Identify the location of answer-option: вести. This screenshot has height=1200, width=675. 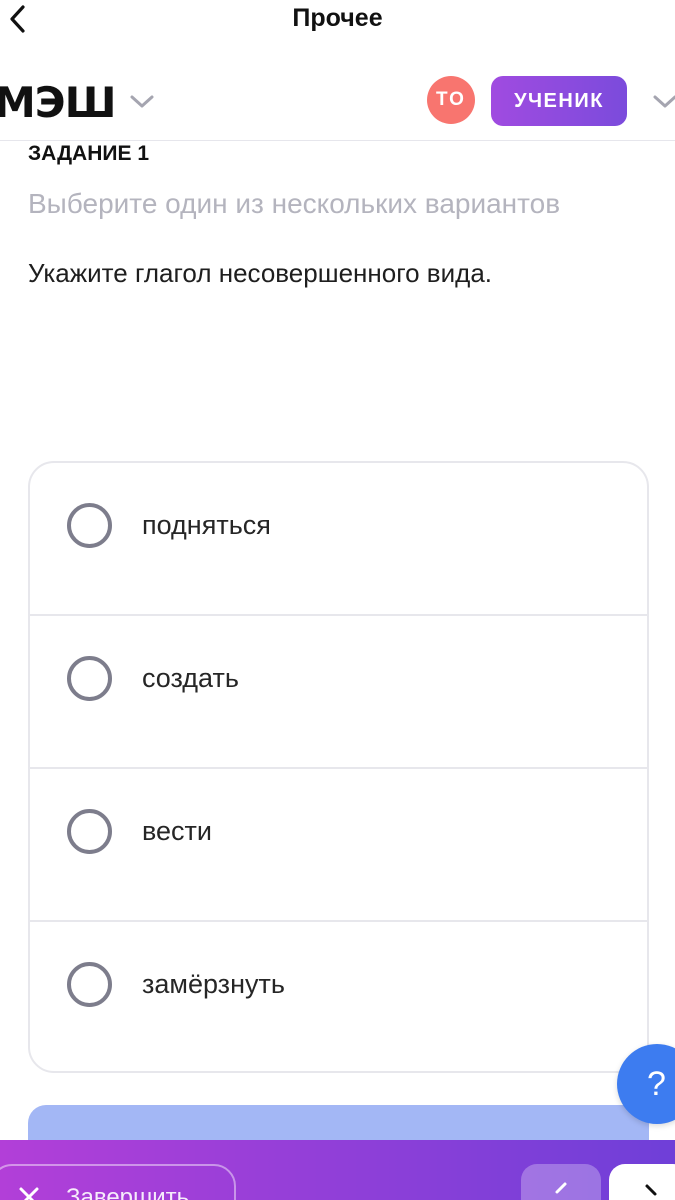
(338, 845).